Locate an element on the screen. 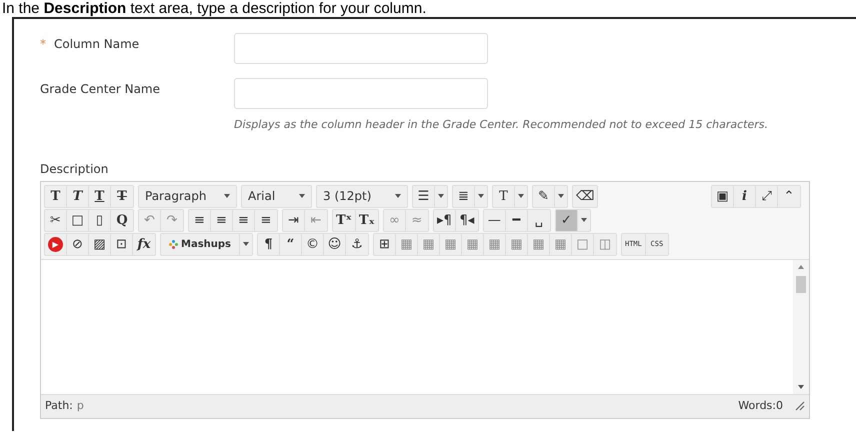 The height and width of the screenshot is (432, 856). hint-text: Displays as the column header in the Grade Center. Recommended not to exceed 15 characters. is located at coordinates (502, 125).